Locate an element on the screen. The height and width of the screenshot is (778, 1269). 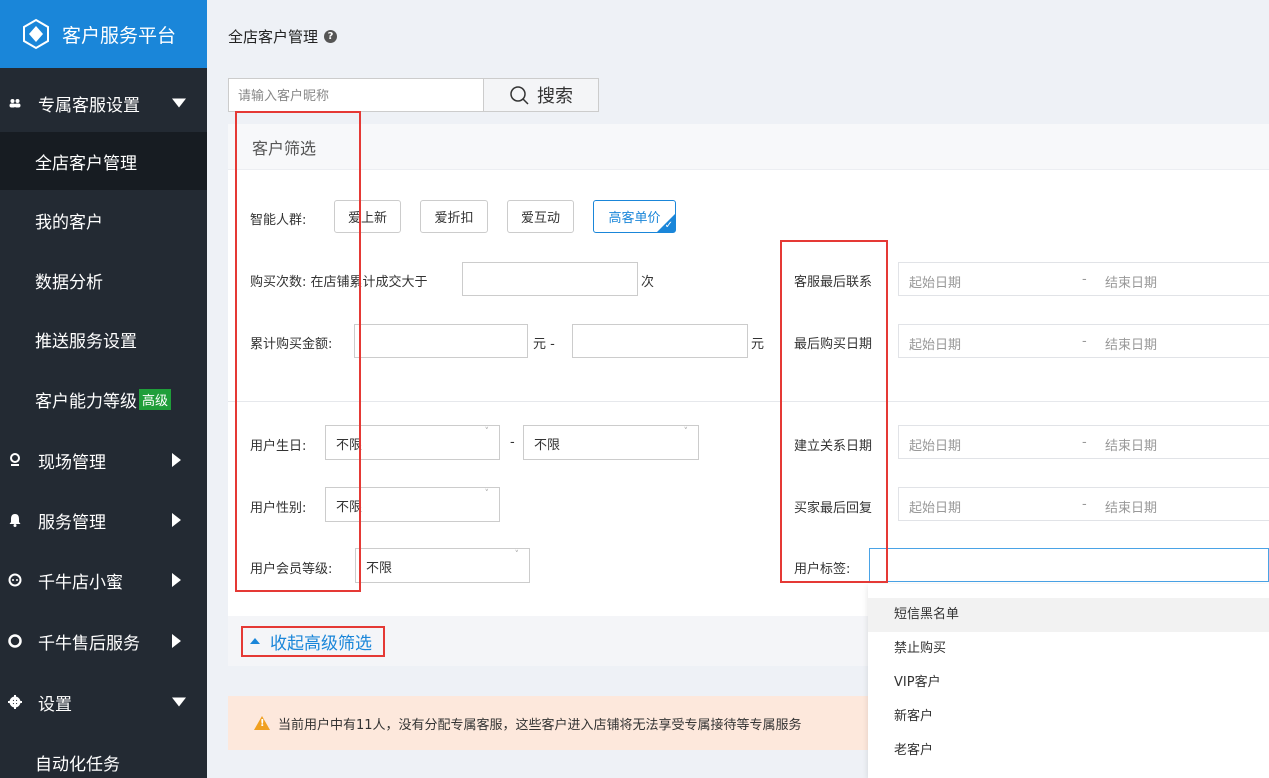
tag-option: 禁止购买 is located at coordinates (1068, 649).